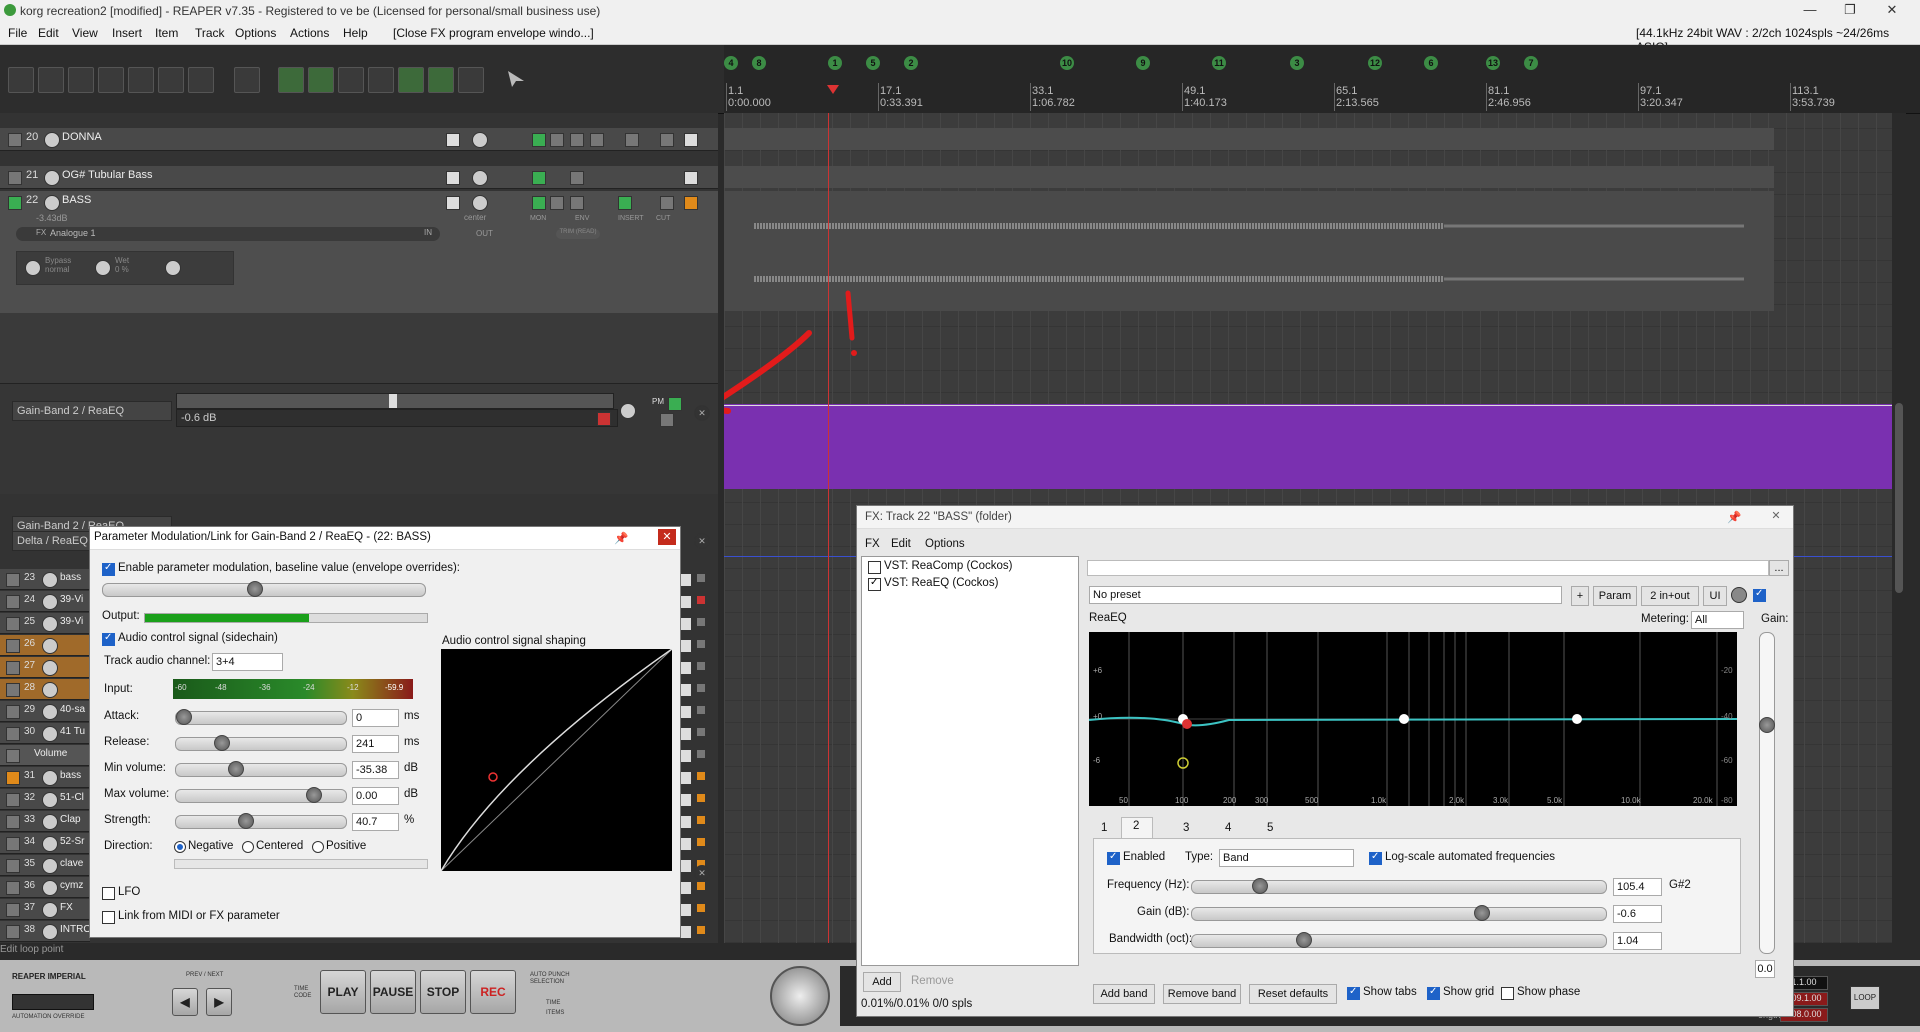 The width and height of the screenshot is (1920, 1032). Describe the element at coordinates (359, 177) in the screenshot. I see `track-21: 21 OG# Tubular Bass` at that location.